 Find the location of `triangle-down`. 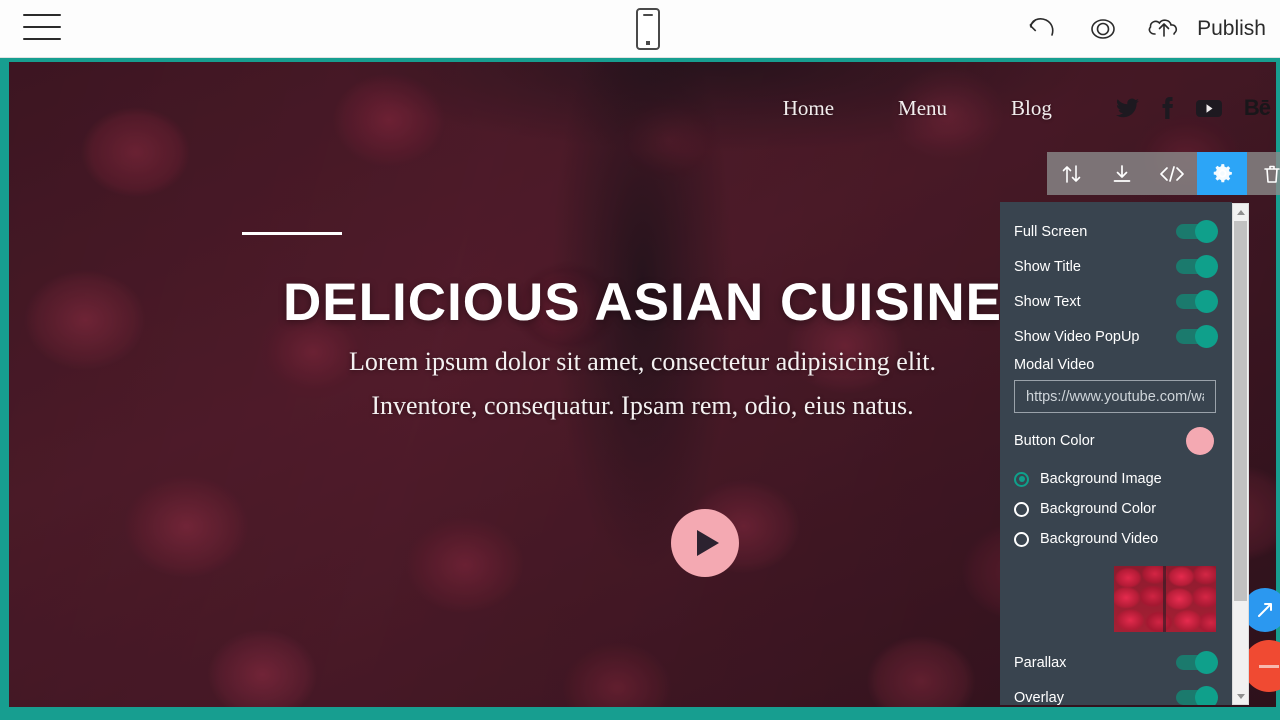

triangle-down is located at coordinates (1240, 696).